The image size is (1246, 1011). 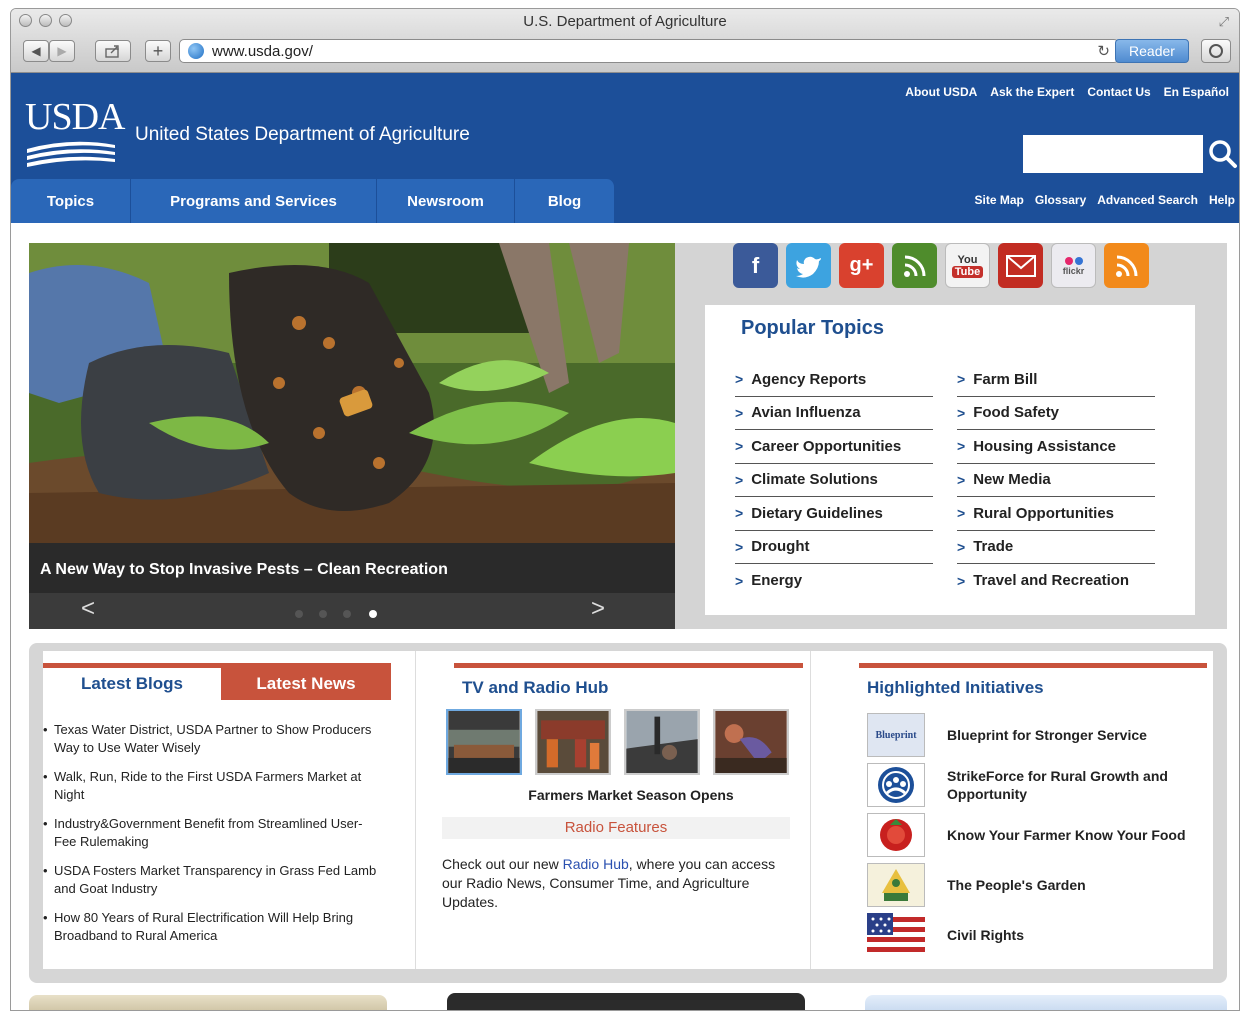 I want to click on topic-link: > Rural Opportunities, so click(x=1056, y=514).